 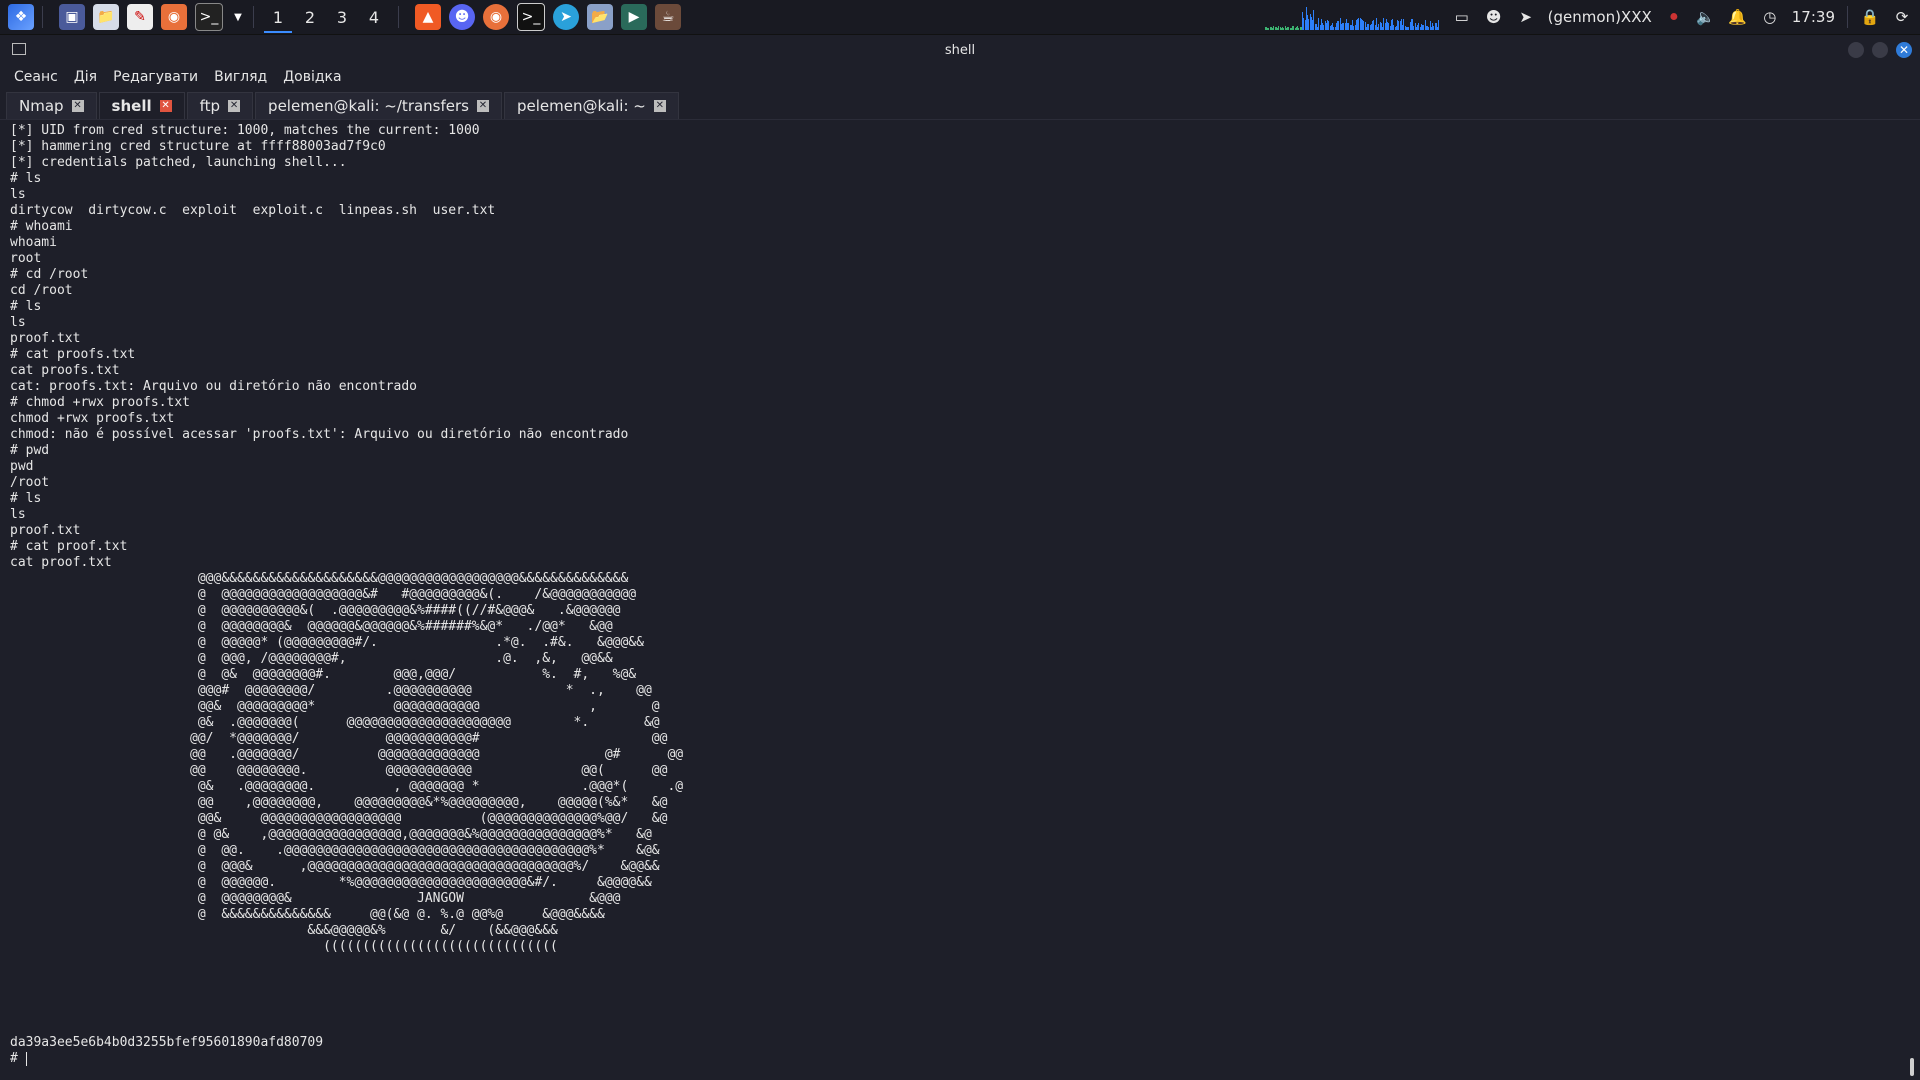 I want to click on terminal-line: pwd, so click(x=22, y=466).